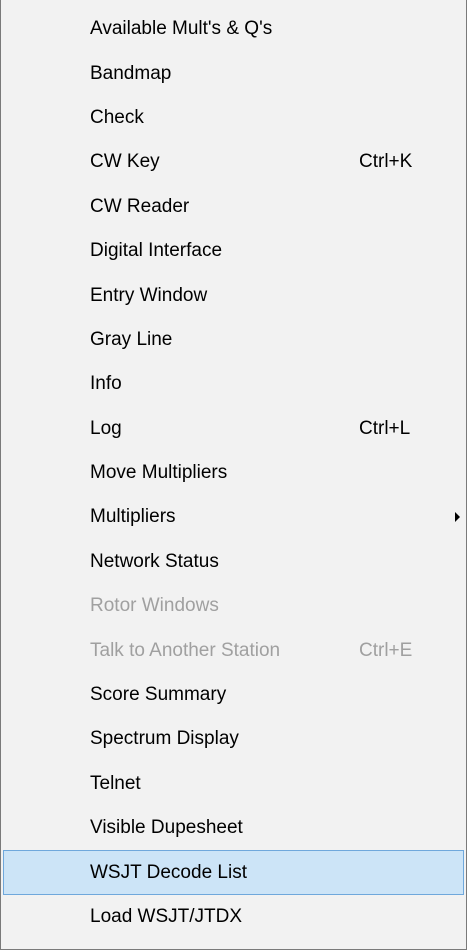 This screenshot has height=951, width=467. I want to click on menu-item-label: Digital Interface, so click(156, 251).